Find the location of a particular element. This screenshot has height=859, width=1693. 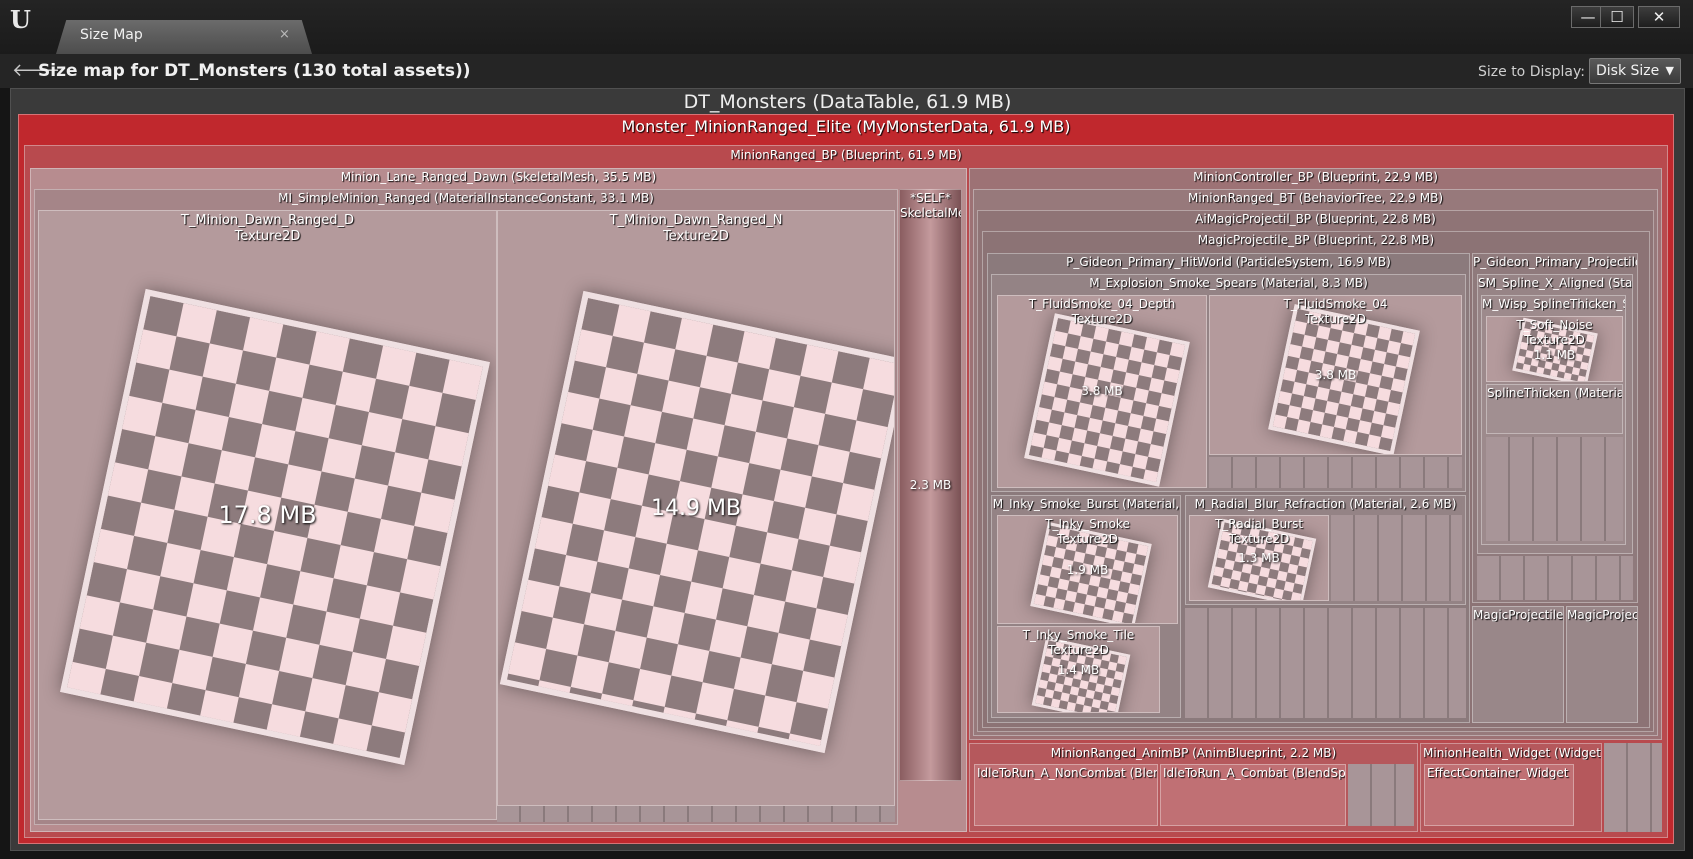

node-label: T_Minion_Dawn_Ranged_D is located at coordinates (267, 220).